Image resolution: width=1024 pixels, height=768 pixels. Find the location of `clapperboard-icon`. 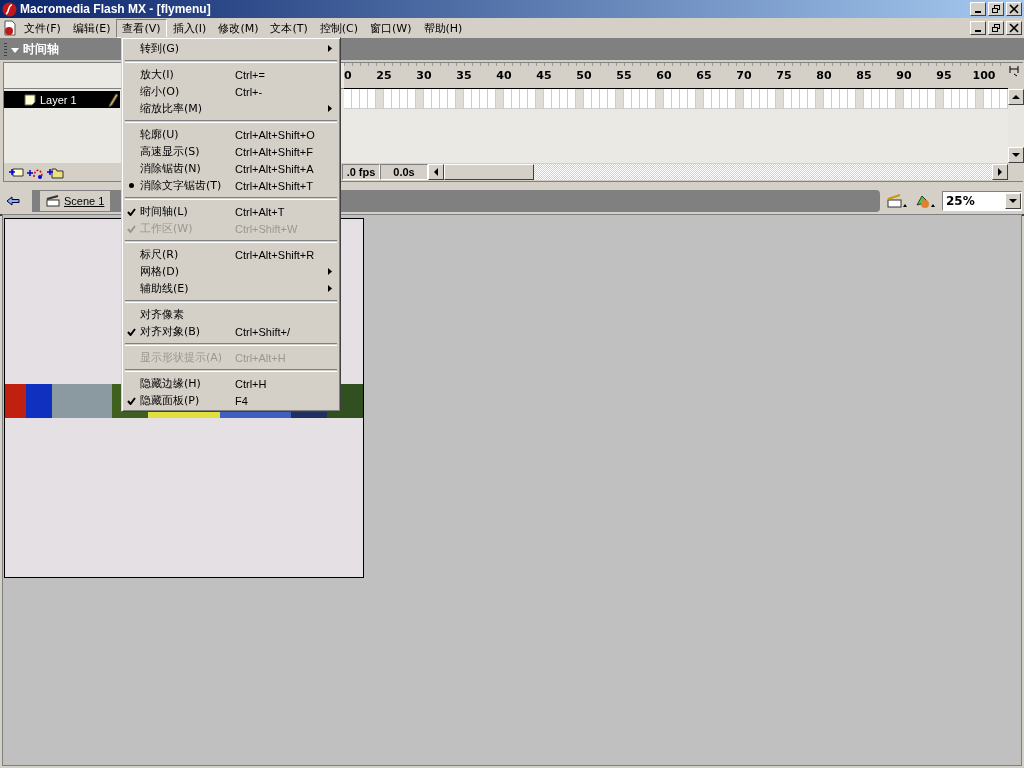

clapperboard-icon is located at coordinates (53, 201).